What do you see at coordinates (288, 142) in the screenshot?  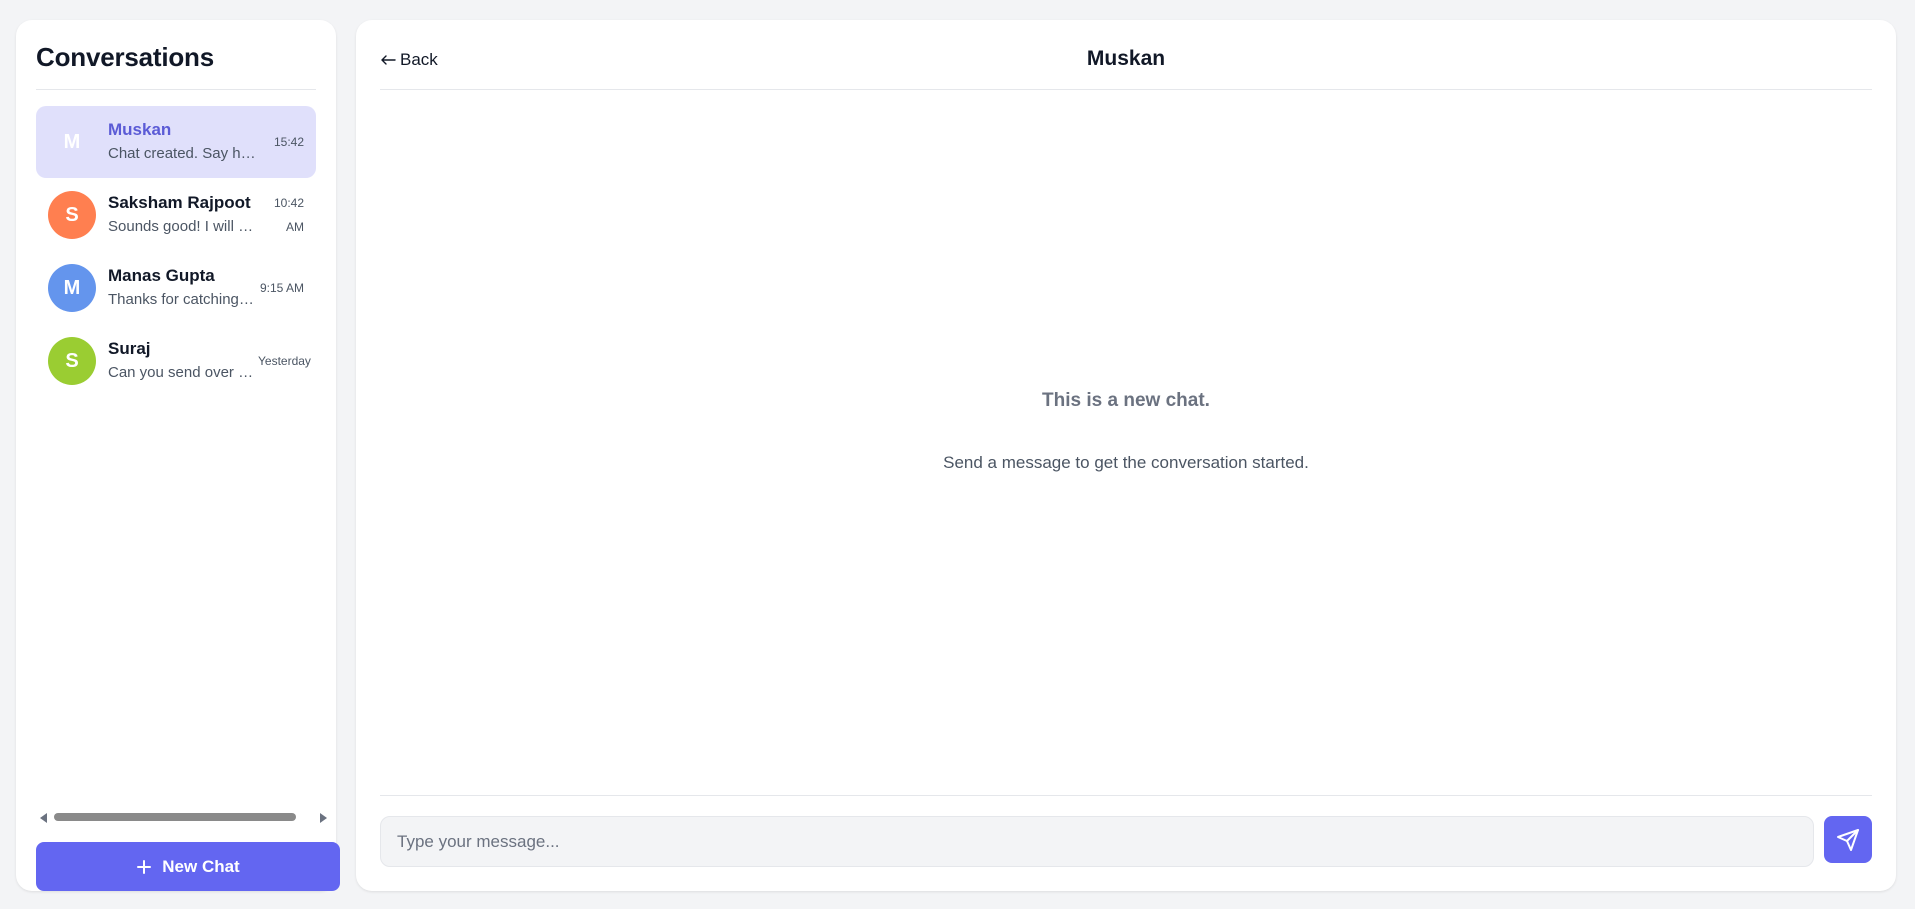 I see `conversation-time: 15:42` at bounding box center [288, 142].